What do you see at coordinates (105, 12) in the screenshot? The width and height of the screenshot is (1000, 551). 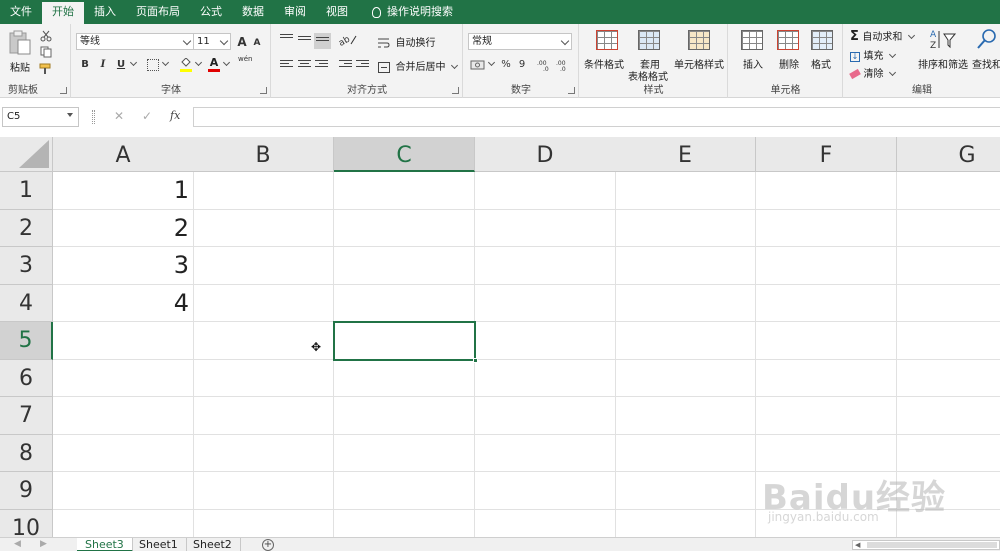 I see `tab-insert: 插入` at bounding box center [105, 12].